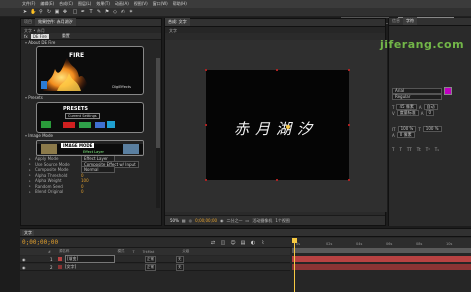  What do you see at coordinates (122, 4) in the screenshot?
I see `menu-animation: 动画(A)` at bounding box center [122, 4].